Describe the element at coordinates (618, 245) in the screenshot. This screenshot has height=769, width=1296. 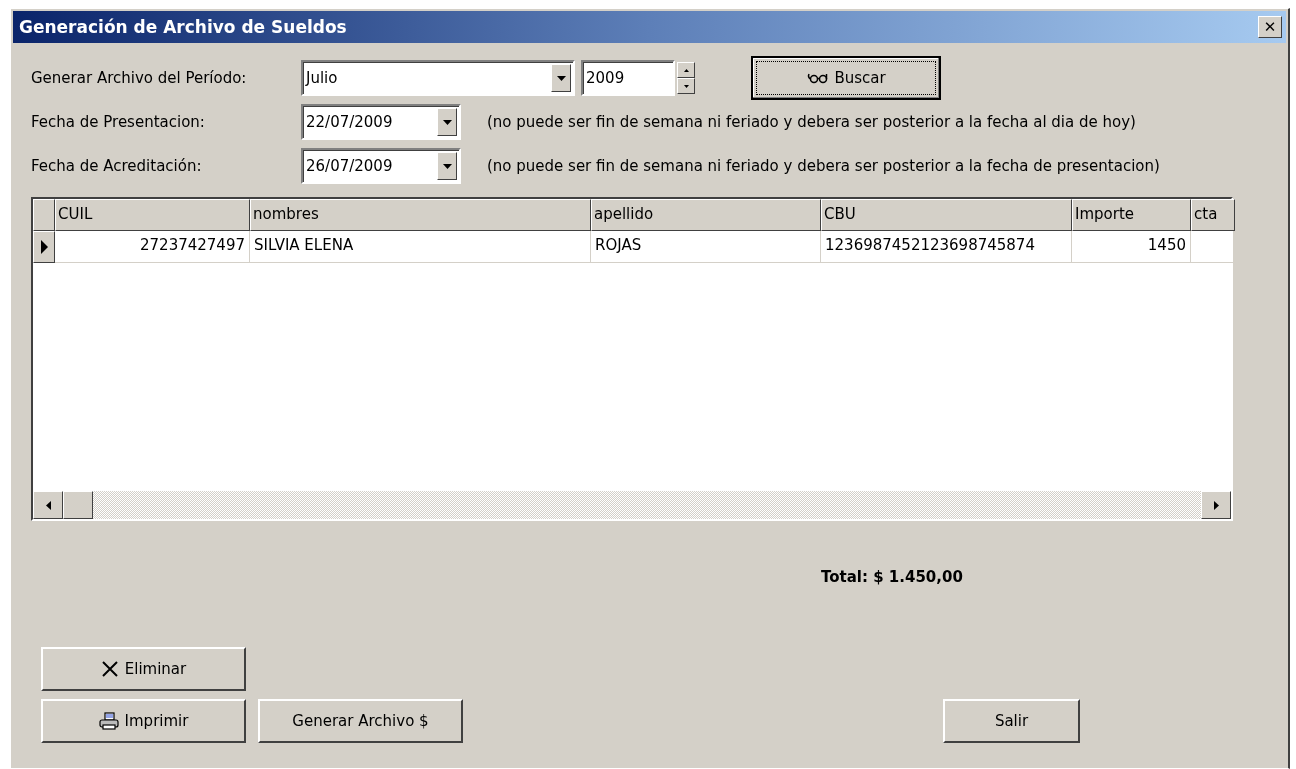
I see `table-cell: ROJAS` at that location.